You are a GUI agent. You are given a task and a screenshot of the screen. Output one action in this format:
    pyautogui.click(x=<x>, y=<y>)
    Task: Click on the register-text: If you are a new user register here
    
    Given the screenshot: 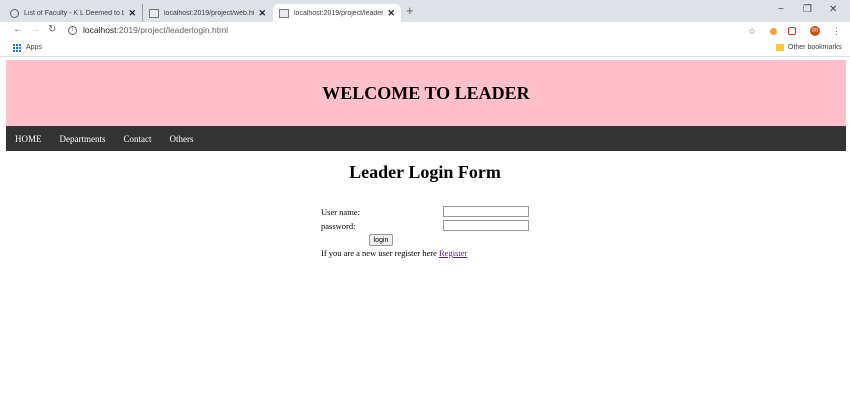 What is the action you would take?
    pyautogui.click(x=380, y=253)
    